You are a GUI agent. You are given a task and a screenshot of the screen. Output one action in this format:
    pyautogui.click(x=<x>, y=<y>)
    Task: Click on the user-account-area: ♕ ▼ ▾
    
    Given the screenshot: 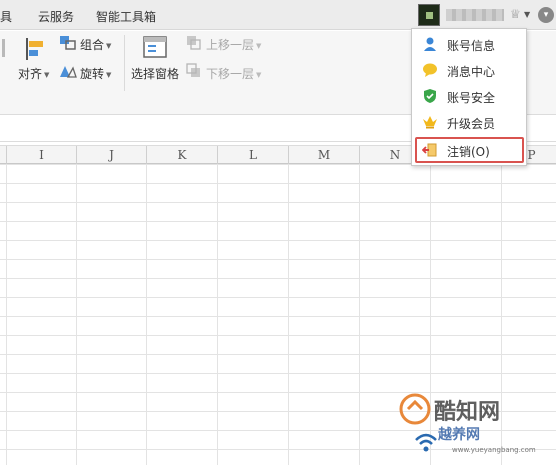 What is the action you would take?
    pyautogui.click(x=486, y=15)
    